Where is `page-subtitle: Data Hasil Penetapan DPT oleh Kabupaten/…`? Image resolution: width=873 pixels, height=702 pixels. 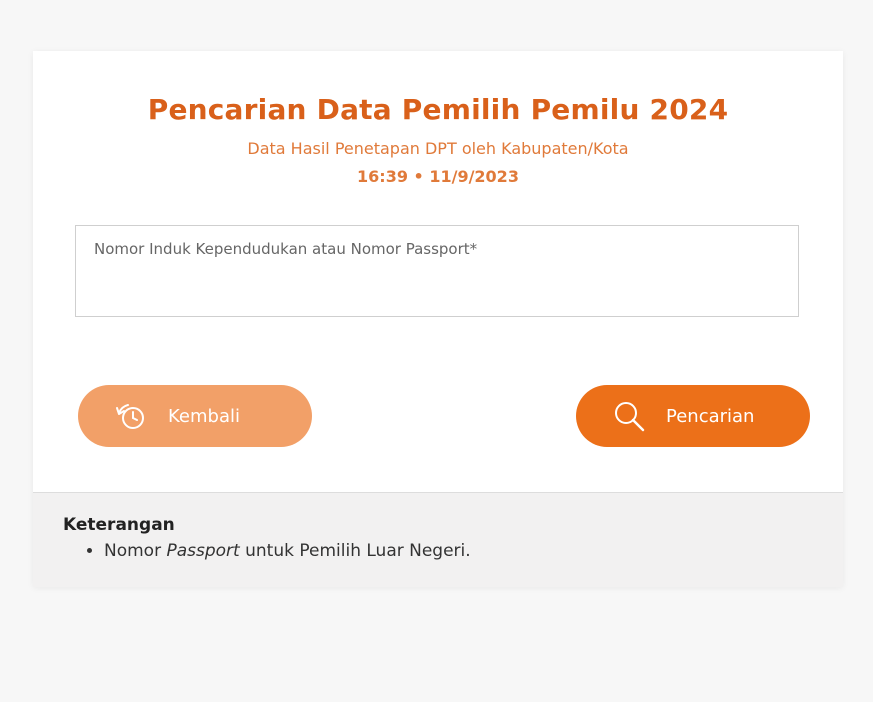 page-subtitle: Data Hasil Penetapan DPT oleh Kabupaten/… is located at coordinates (438, 148).